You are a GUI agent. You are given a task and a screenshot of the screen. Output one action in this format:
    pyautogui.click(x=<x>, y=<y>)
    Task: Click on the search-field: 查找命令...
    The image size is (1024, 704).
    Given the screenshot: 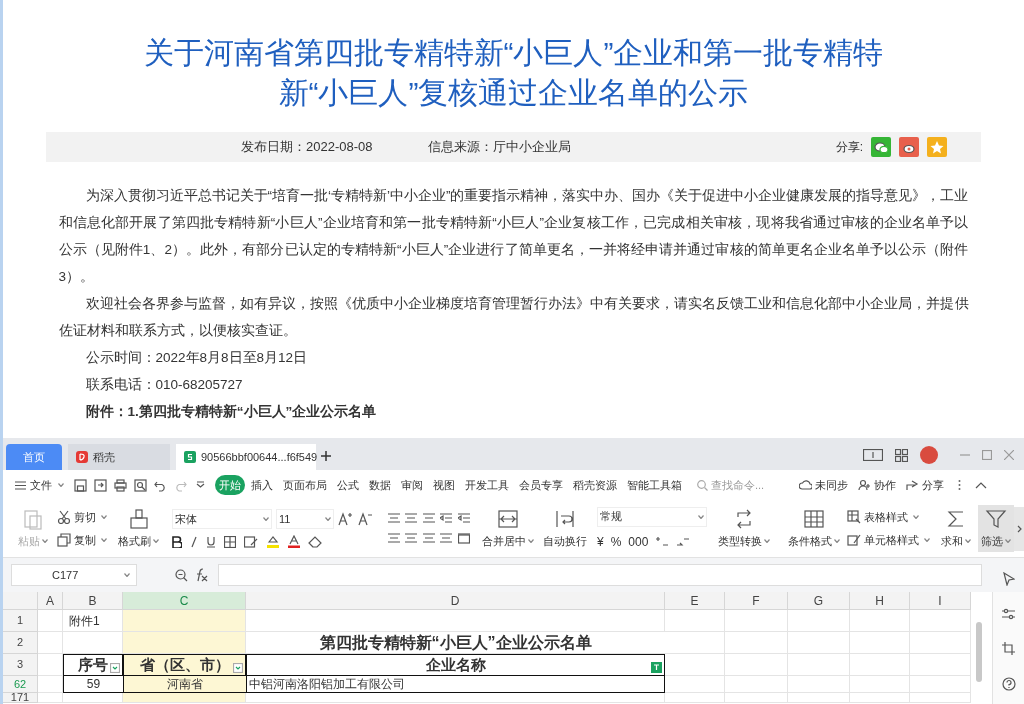 What is the action you would take?
    pyautogui.click(x=742, y=485)
    